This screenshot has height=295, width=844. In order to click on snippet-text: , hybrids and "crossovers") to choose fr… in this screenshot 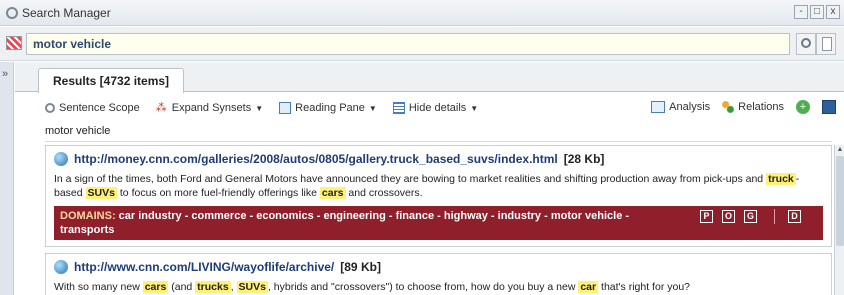, I will do `click(421, 287)`.